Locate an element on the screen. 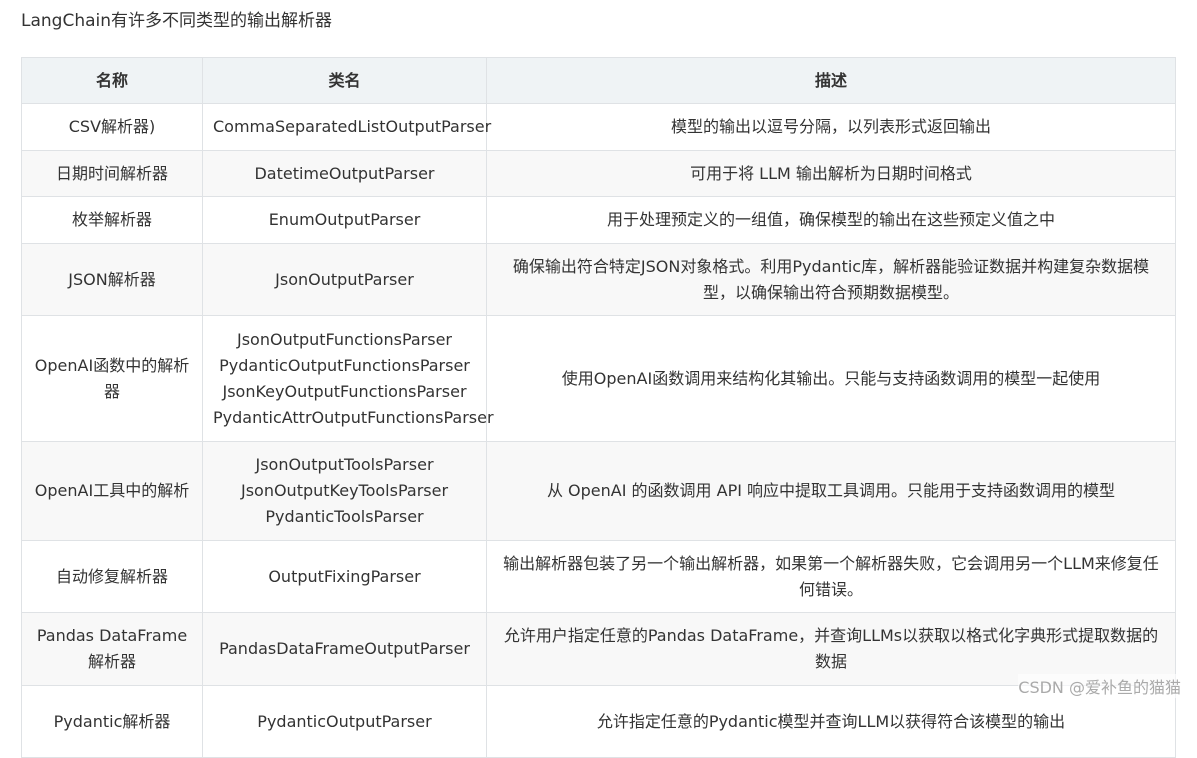  parser-name: 自动修复解析器 is located at coordinates (112, 576).